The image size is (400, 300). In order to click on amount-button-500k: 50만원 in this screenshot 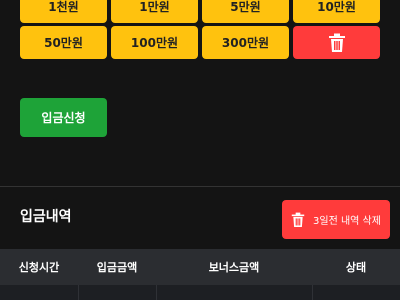, I will do `click(63, 42)`.